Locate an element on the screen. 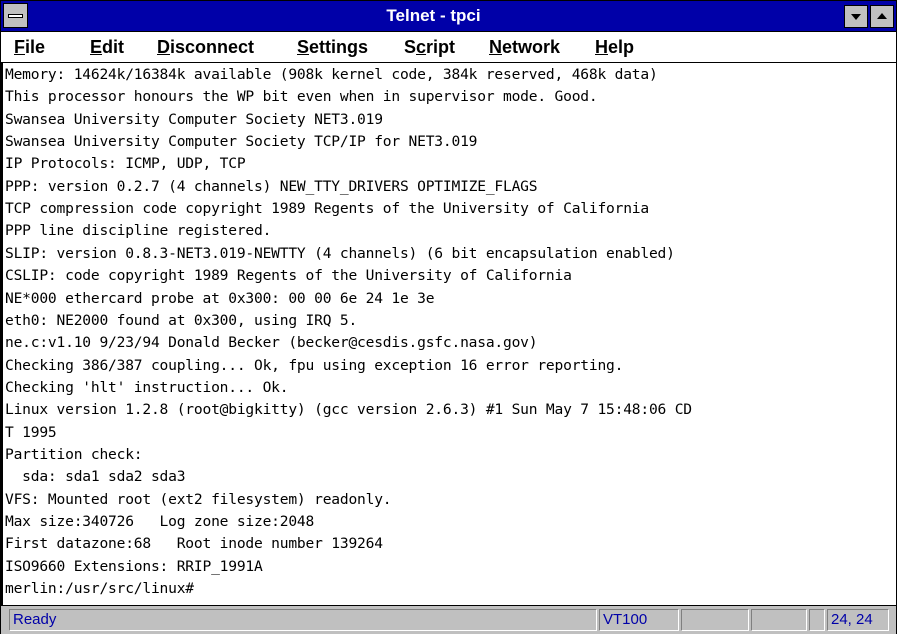 Image resolution: width=897 pixels, height=634 pixels. maximize-icon is located at coordinates (882, 16).